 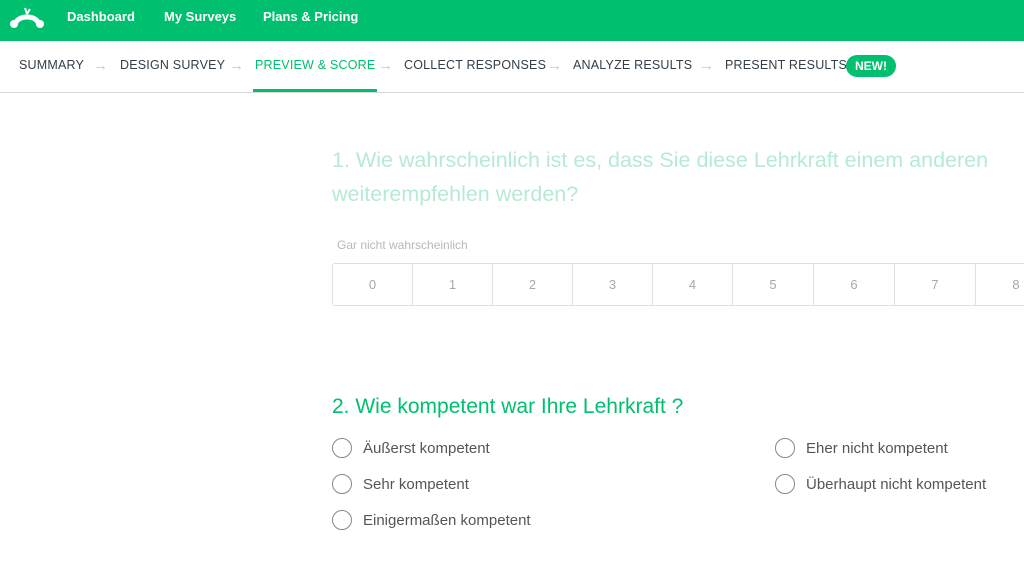 I want to click on question-1-line2: weiterempfehlen werden?, so click(x=455, y=194).